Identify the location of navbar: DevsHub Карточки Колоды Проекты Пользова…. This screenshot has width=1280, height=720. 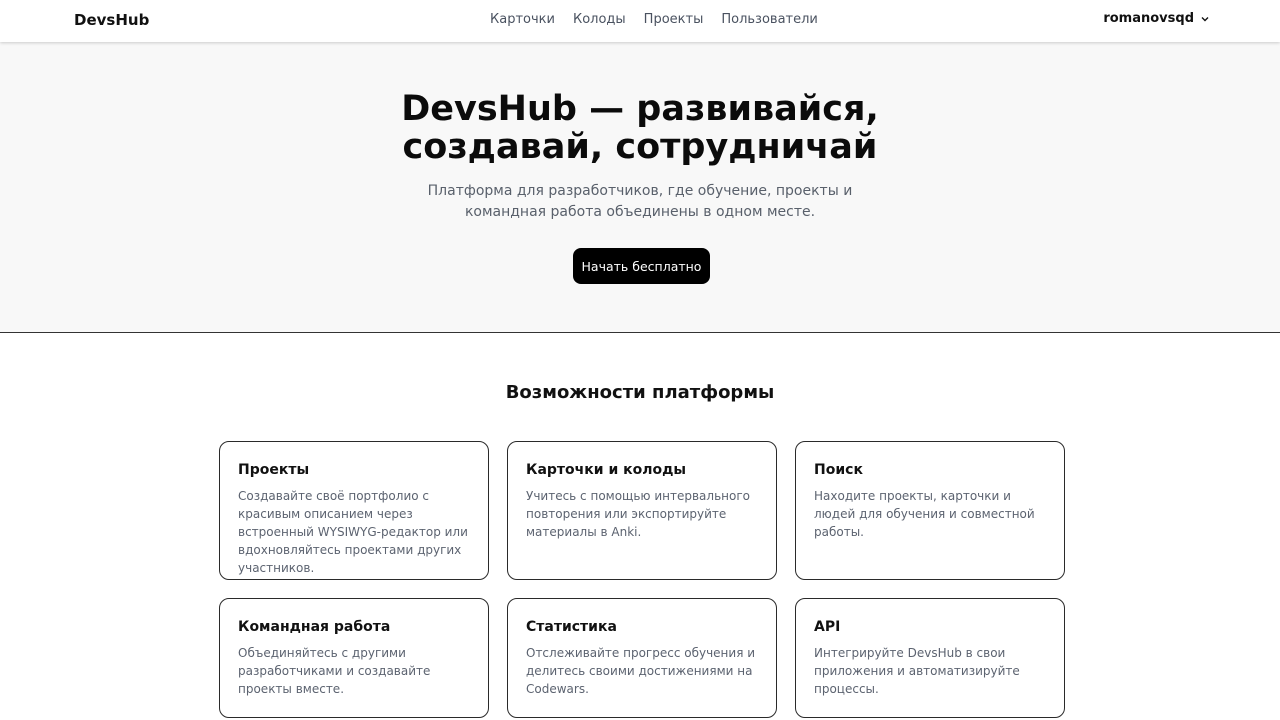
(640, 21).